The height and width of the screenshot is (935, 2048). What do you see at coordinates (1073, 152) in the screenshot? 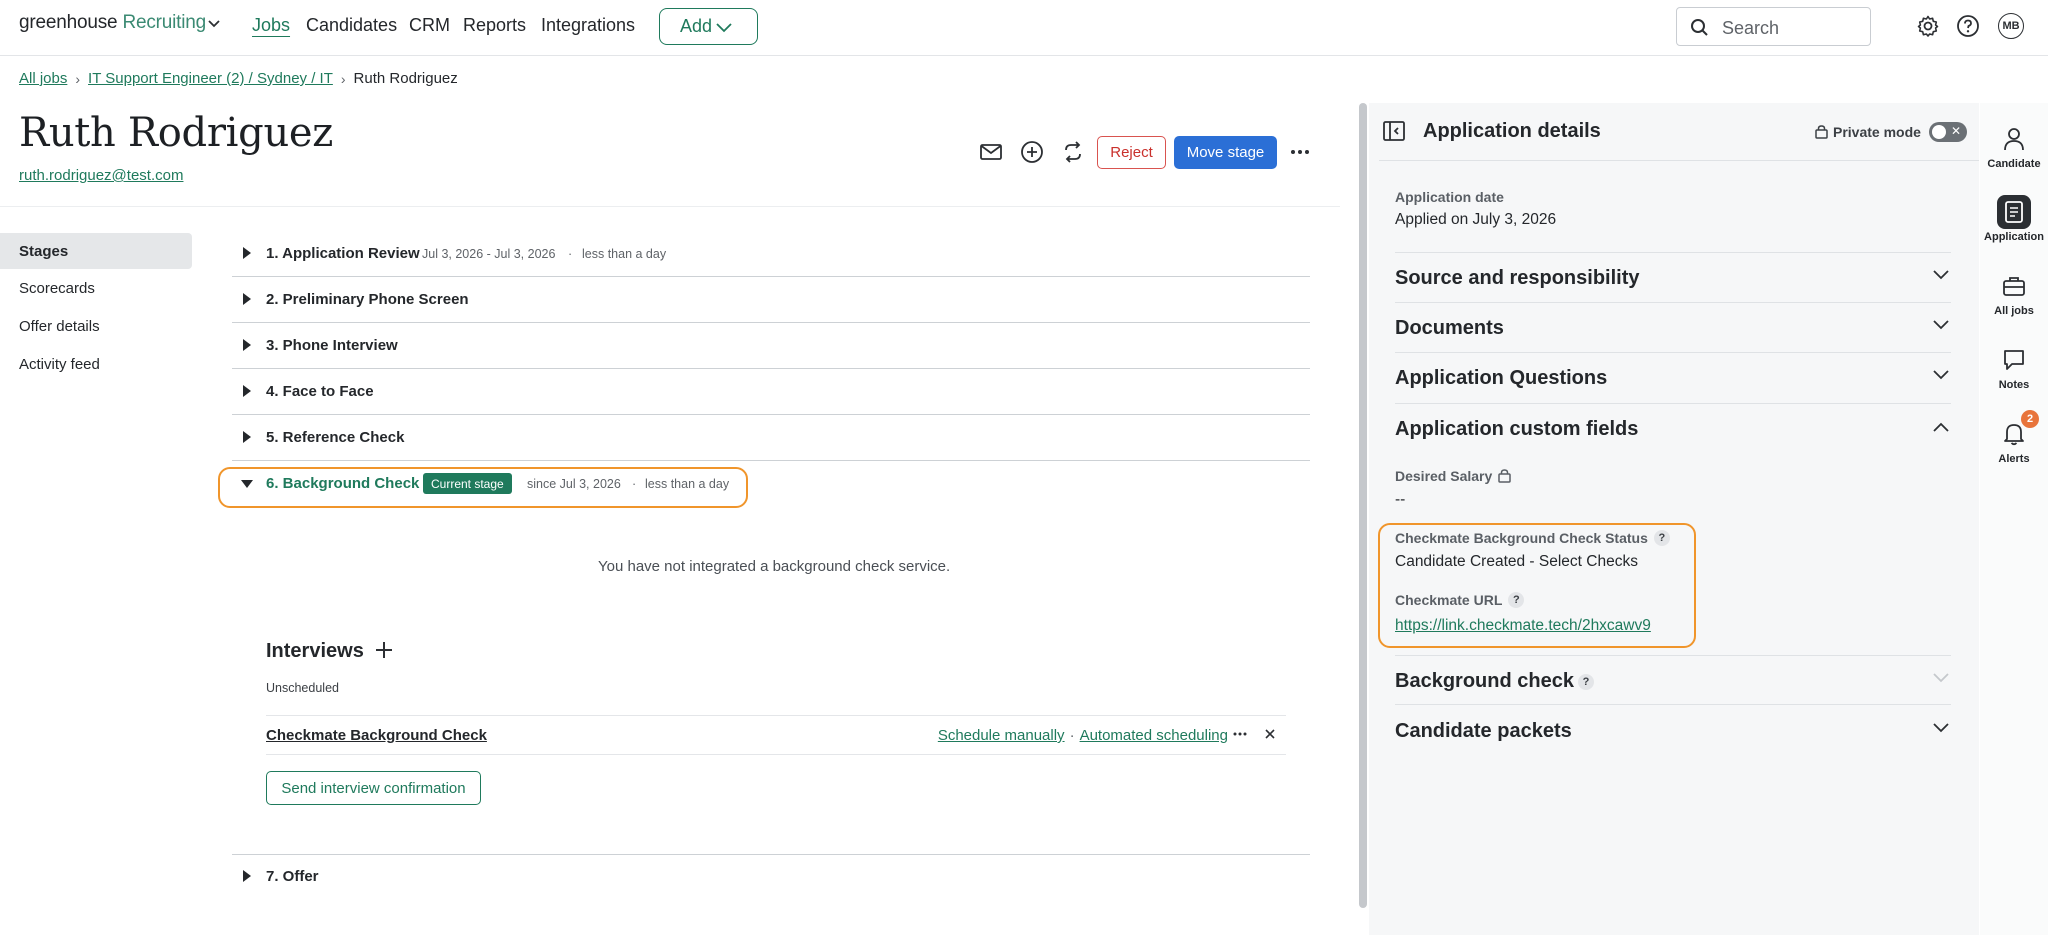
I see `transfer-icon` at bounding box center [1073, 152].